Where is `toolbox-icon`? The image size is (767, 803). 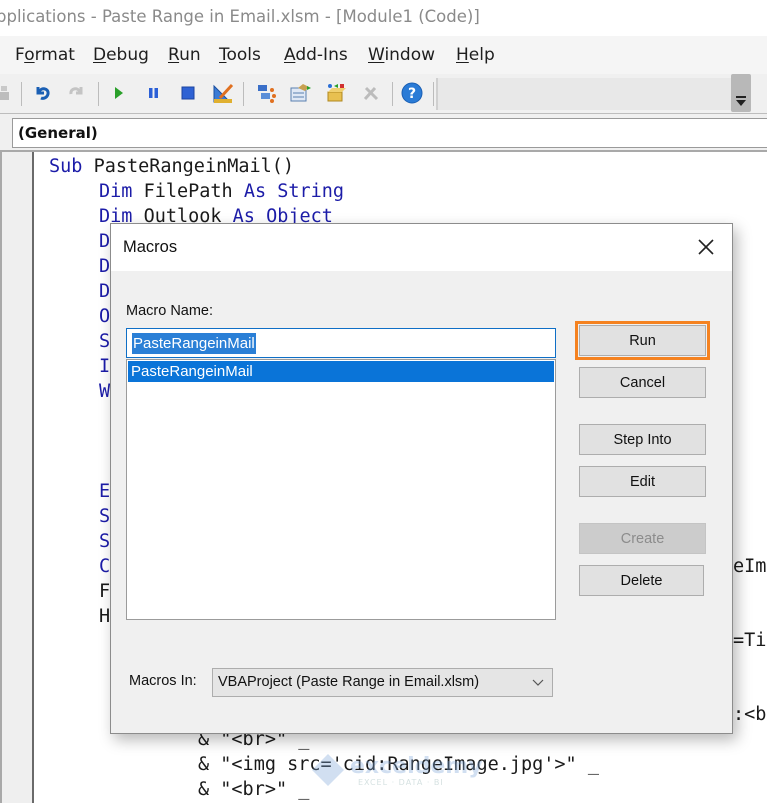
toolbox-icon is located at coordinates (371, 93).